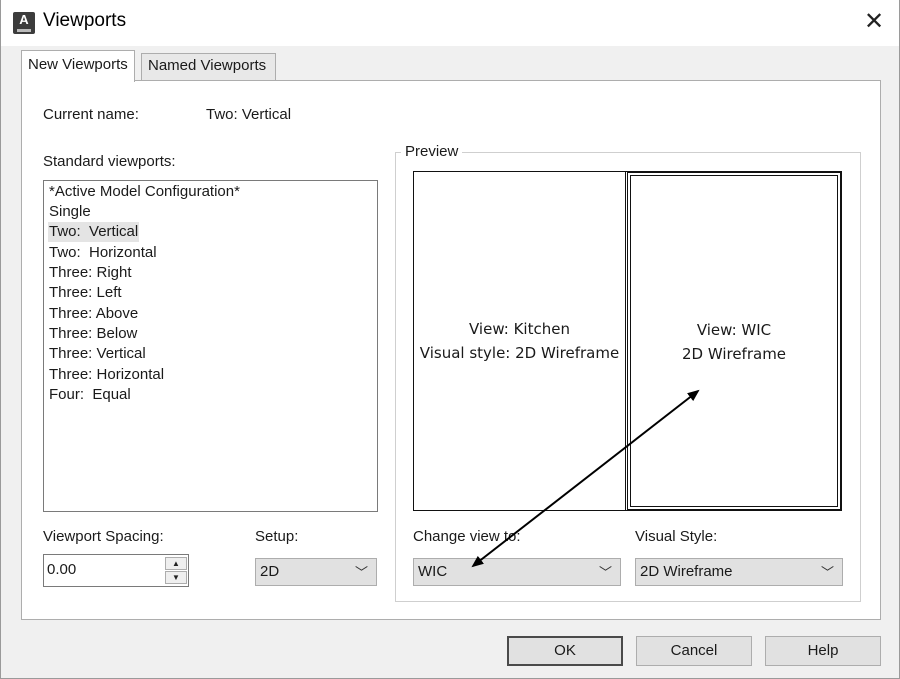  Describe the element at coordinates (734, 354) in the screenshot. I see `right-view-style: 2D Wireframe` at that location.